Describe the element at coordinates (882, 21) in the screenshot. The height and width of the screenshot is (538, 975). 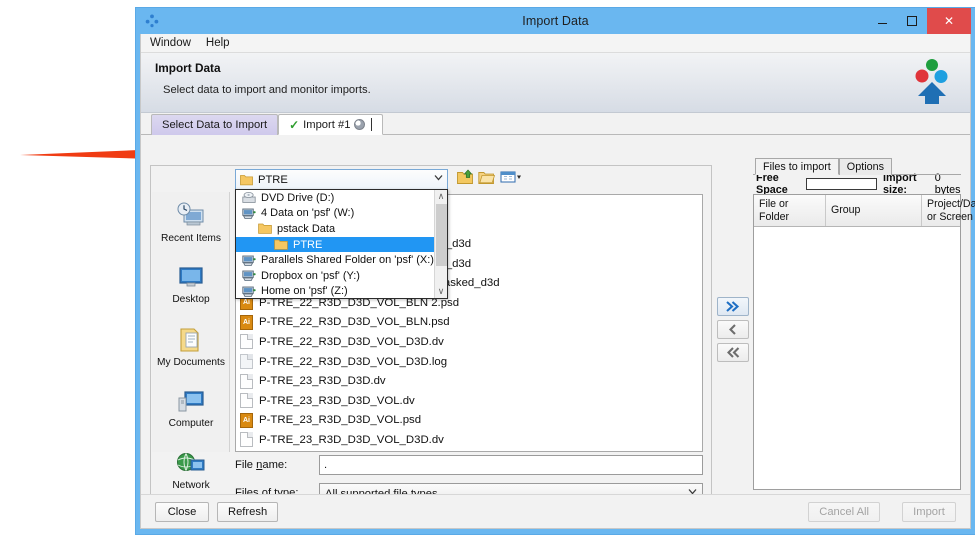
I see `minimize-button` at that location.